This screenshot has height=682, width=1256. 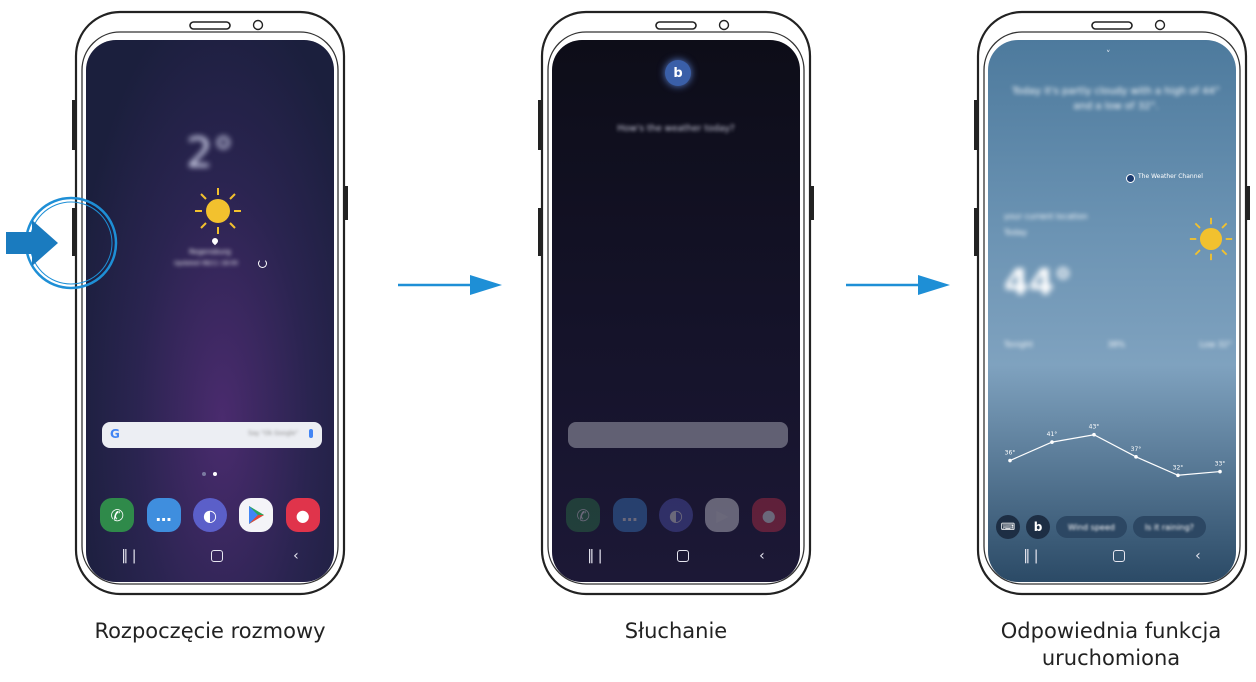 I want to click on caption-step-3: Odpowiednia funkcja uruchomiona, so click(x=1111, y=645).